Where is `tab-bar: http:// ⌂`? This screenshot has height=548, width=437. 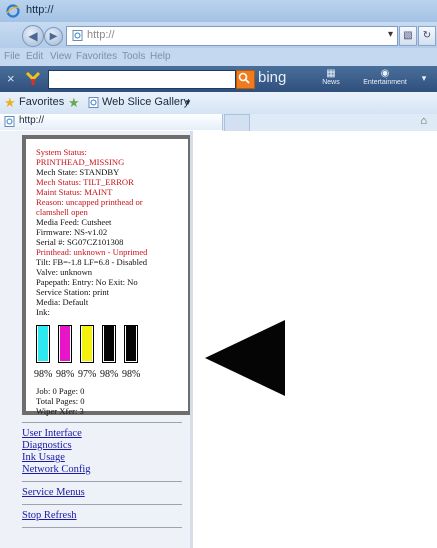
tab-bar: http:// ⌂ is located at coordinates (218, 123).